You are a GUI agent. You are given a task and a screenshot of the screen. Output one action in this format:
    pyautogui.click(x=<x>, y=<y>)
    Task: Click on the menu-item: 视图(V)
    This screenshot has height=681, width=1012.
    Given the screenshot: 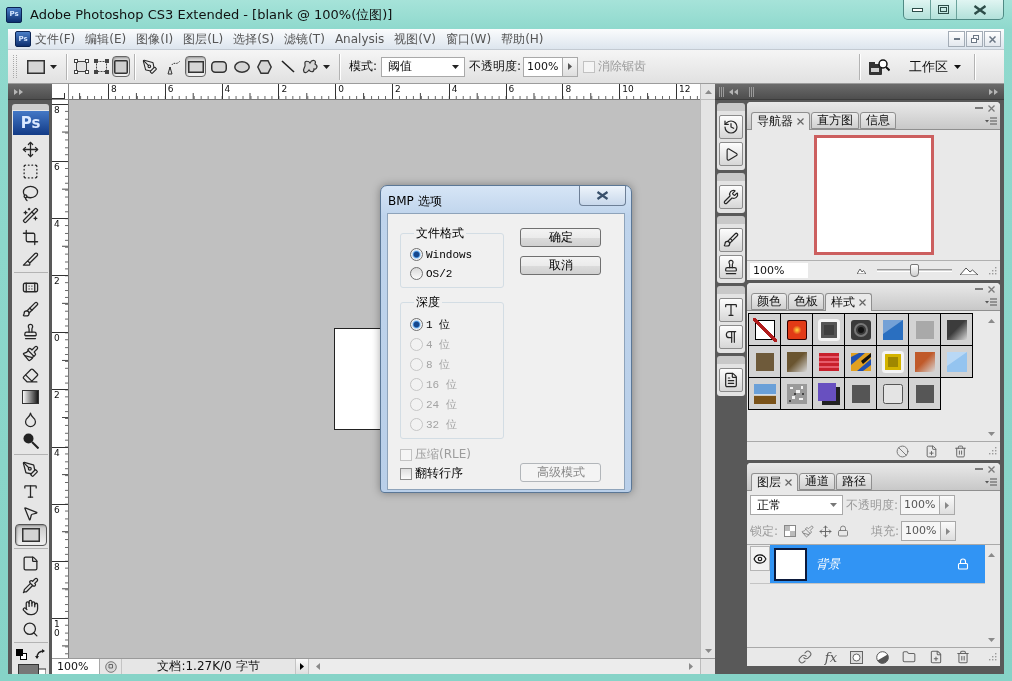 What is the action you would take?
    pyautogui.click(x=415, y=39)
    